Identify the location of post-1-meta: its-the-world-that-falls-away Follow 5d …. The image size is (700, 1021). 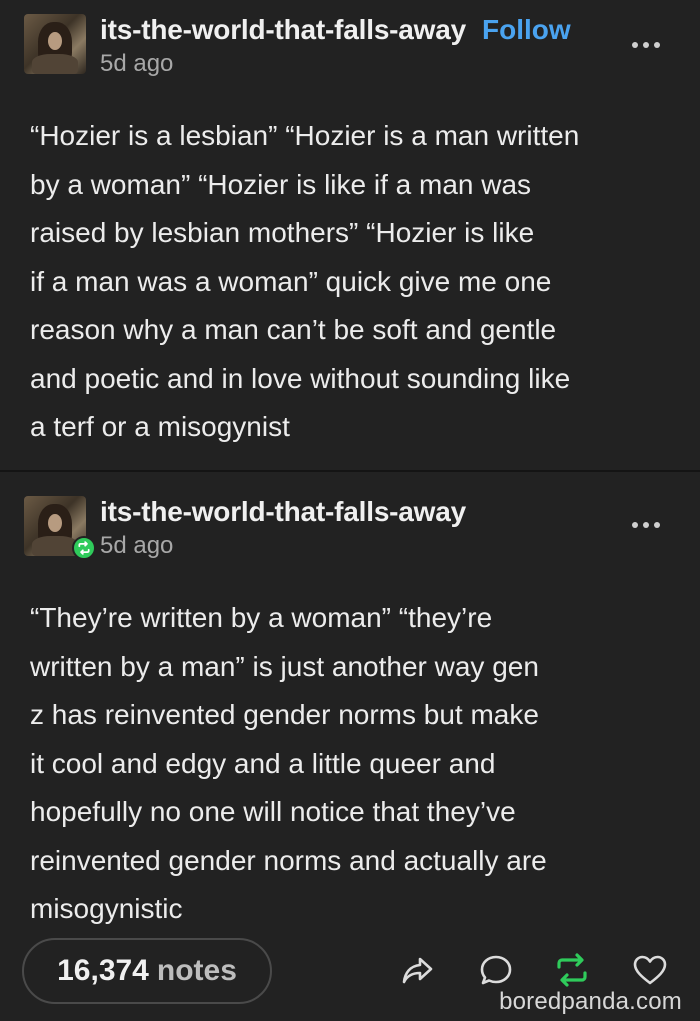
(335, 46).